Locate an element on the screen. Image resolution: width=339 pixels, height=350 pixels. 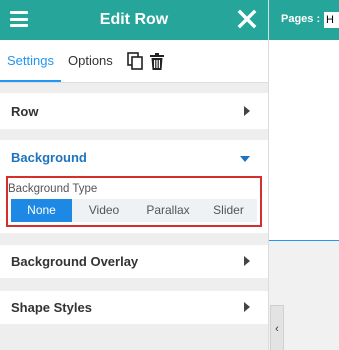
background-type-slider: Slider is located at coordinates (228, 210).